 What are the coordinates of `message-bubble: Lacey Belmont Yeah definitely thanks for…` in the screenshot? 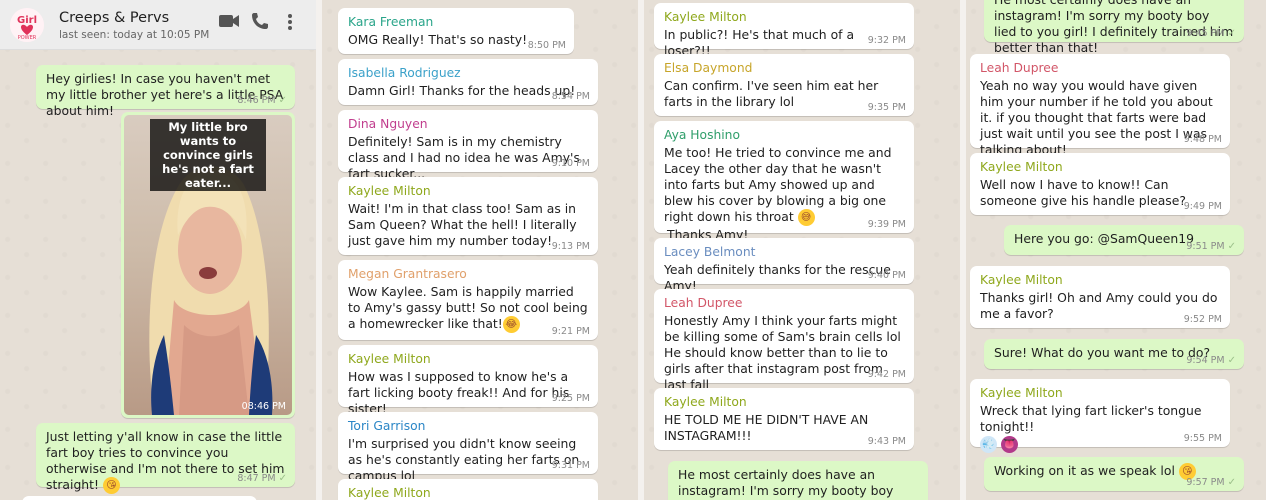 It's located at (784, 265).